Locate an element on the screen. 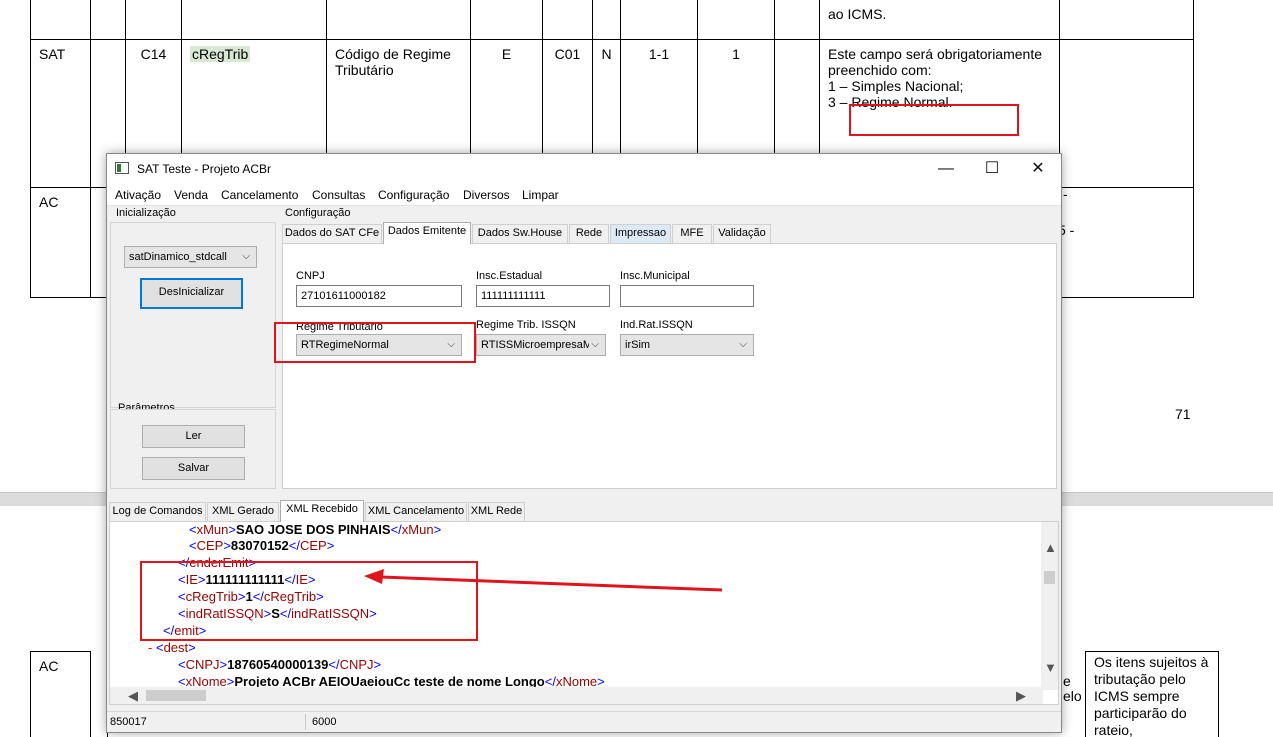 Image resolution: width=1273 pixels, height=737 pixels. title-bar: SAT Teste - Projeto ACBr — ☐ ✕ is located at coordinates (584, 169).